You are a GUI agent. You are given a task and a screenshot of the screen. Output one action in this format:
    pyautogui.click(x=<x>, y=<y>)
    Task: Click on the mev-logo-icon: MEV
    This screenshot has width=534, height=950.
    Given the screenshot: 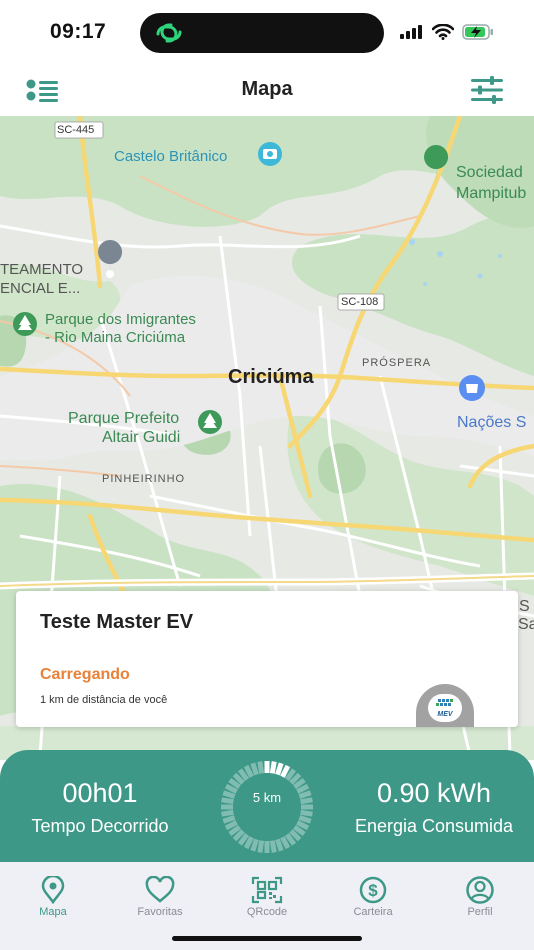 What is the action you would take?
    pyautogui.click(x=445, y=708)
    